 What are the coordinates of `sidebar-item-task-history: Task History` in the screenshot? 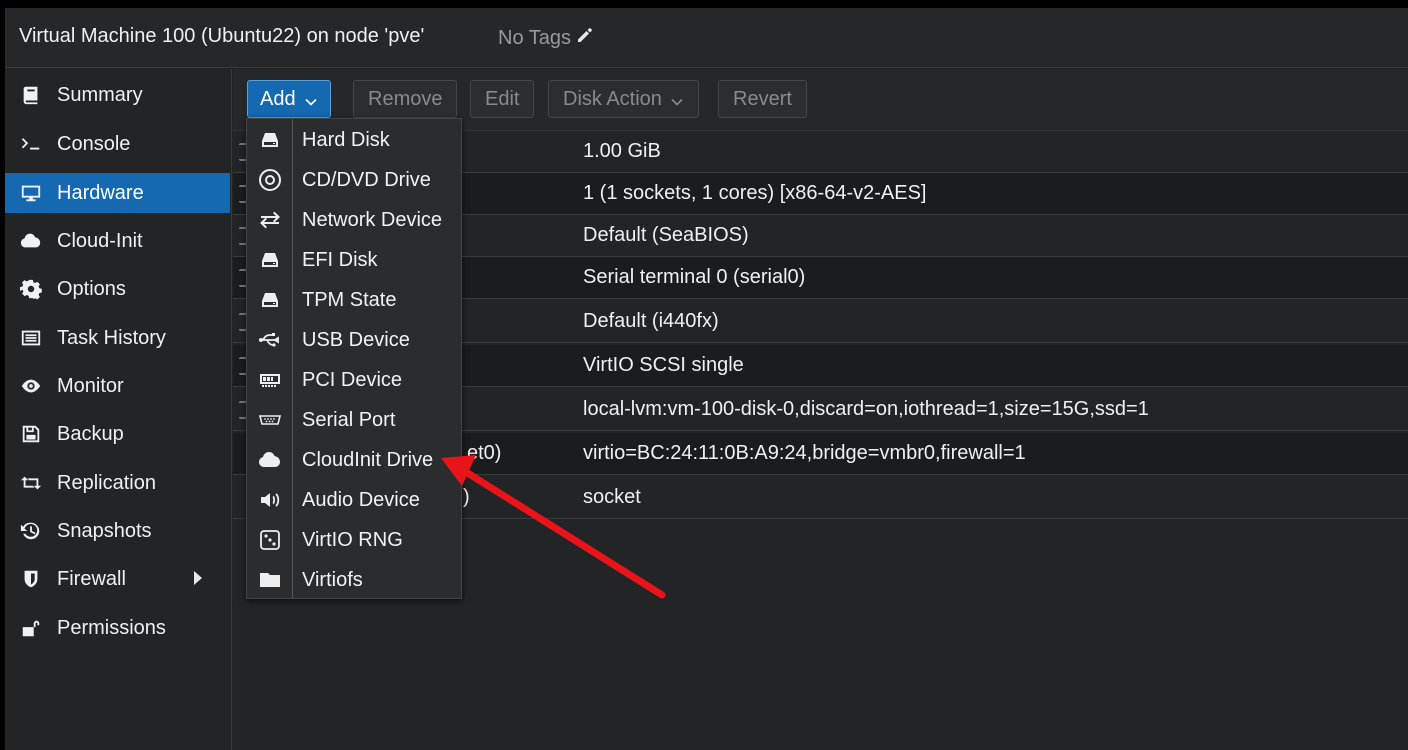 It's located at (117, 338).